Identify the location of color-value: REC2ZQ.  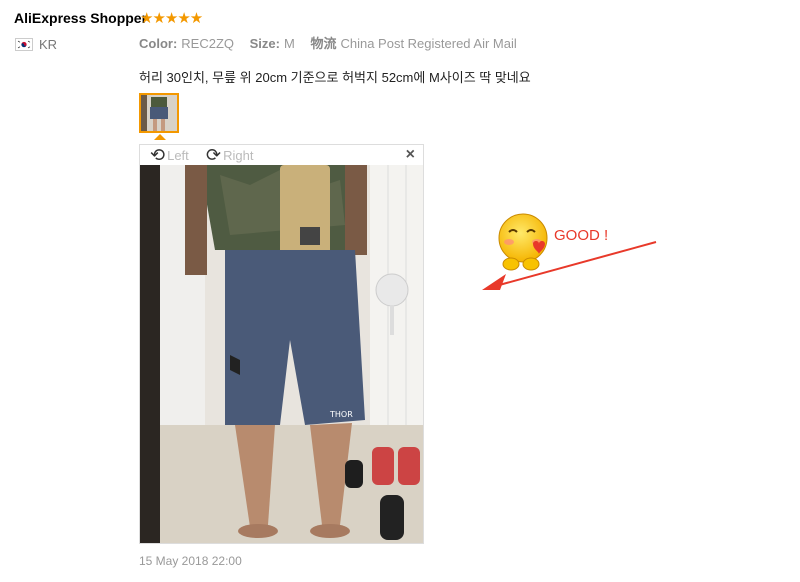
(208, 43).